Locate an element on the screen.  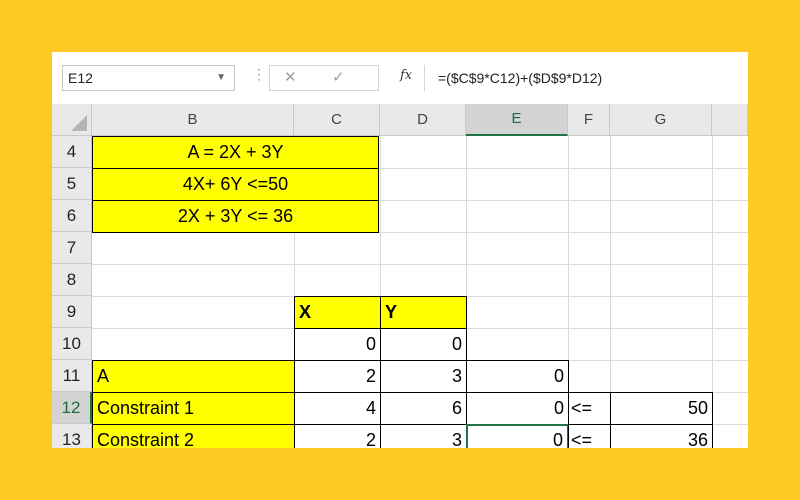
cell-g11: 50 is located at coordinates (661, 408).